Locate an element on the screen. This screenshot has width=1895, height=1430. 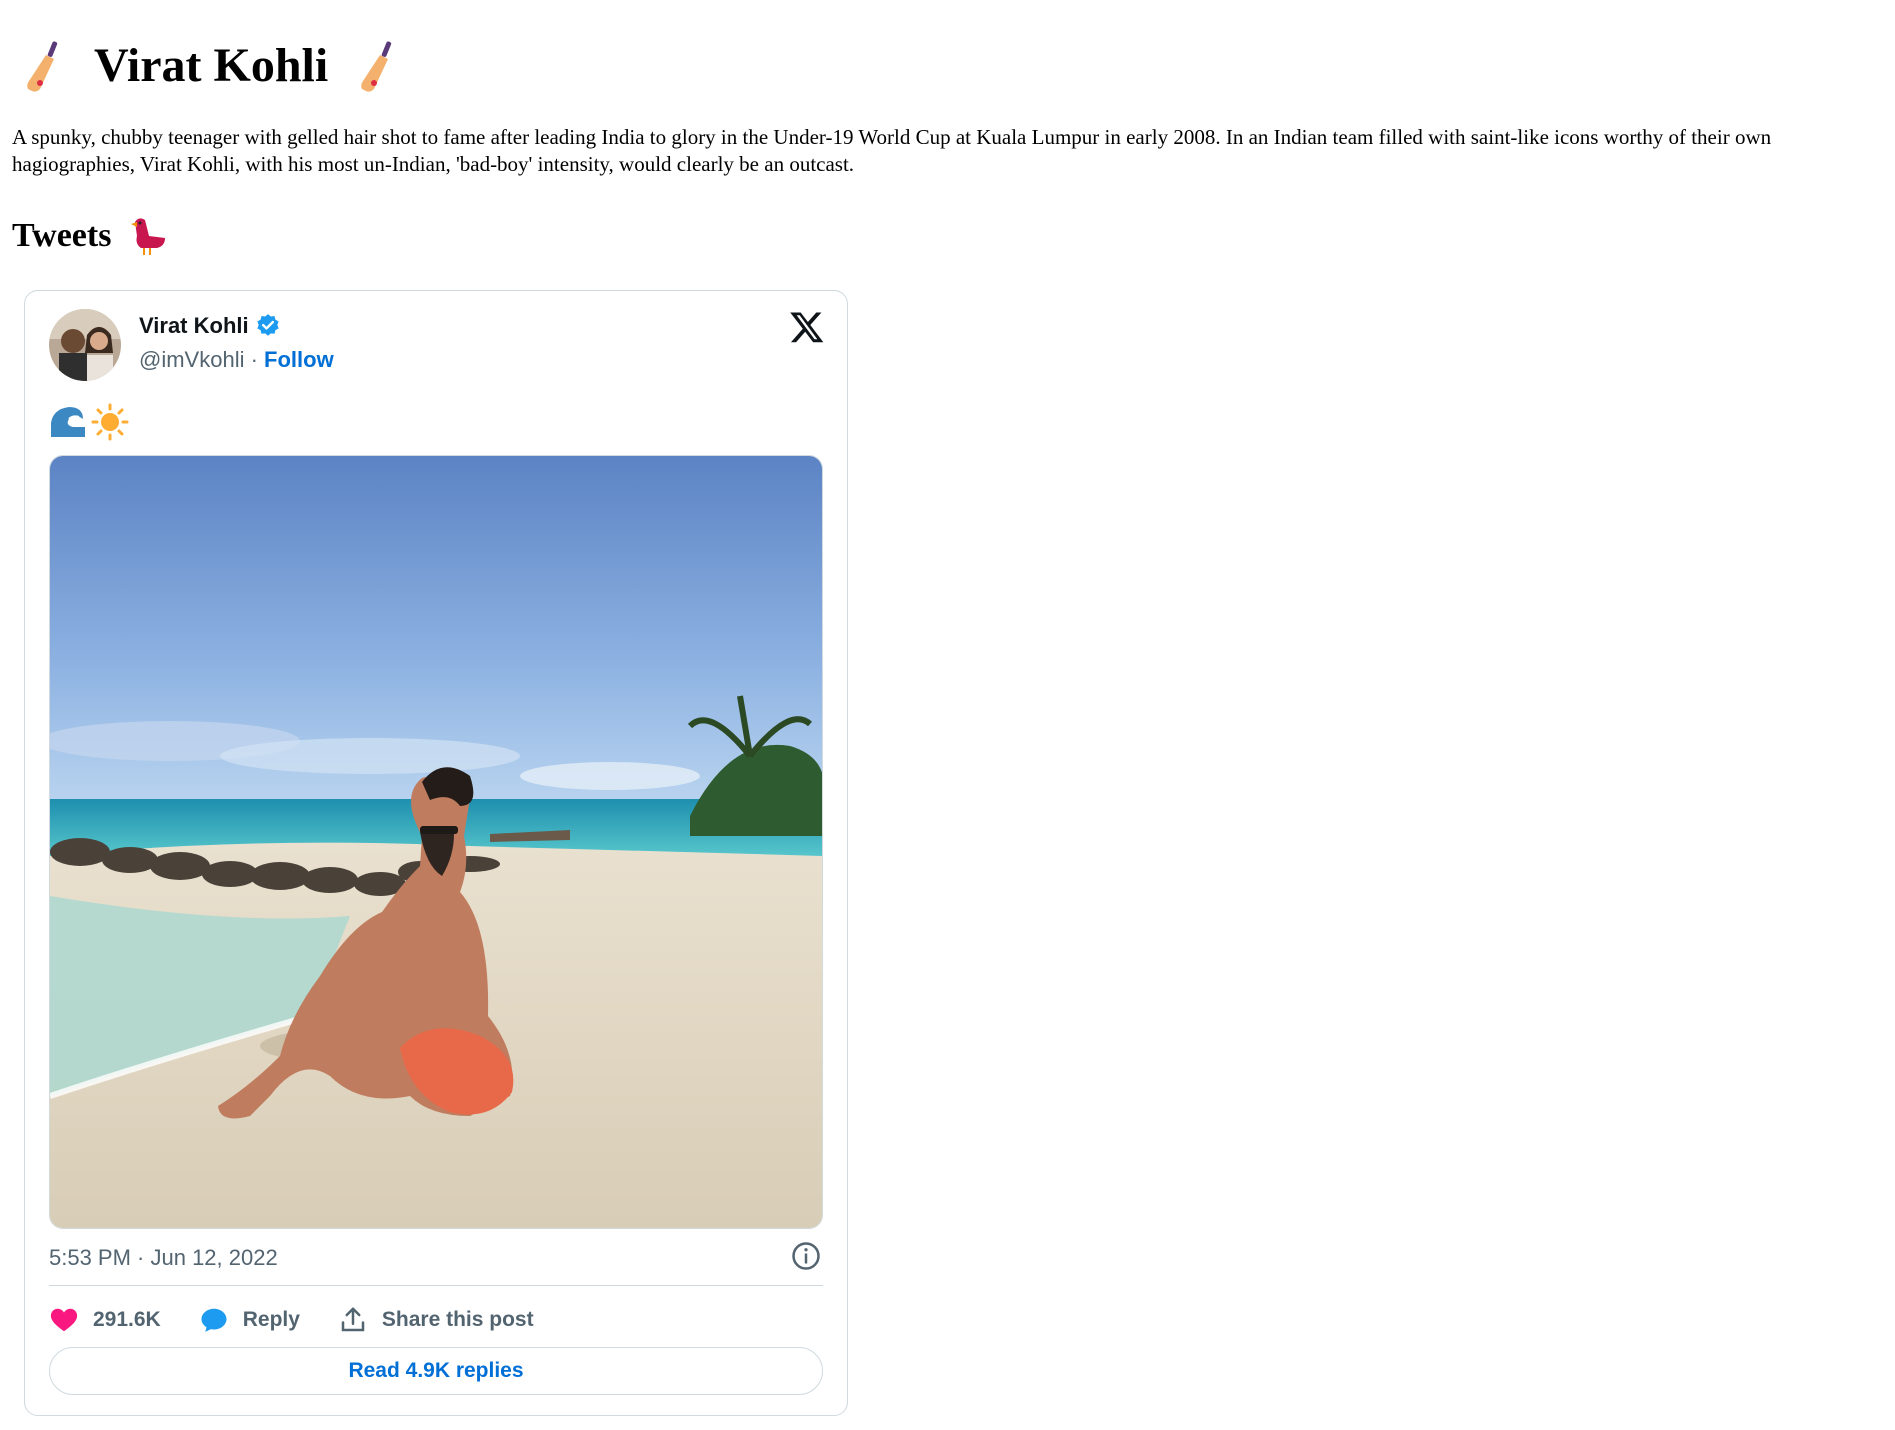
page-title-text: Virat Kohli is located at coordinates (211, 65).